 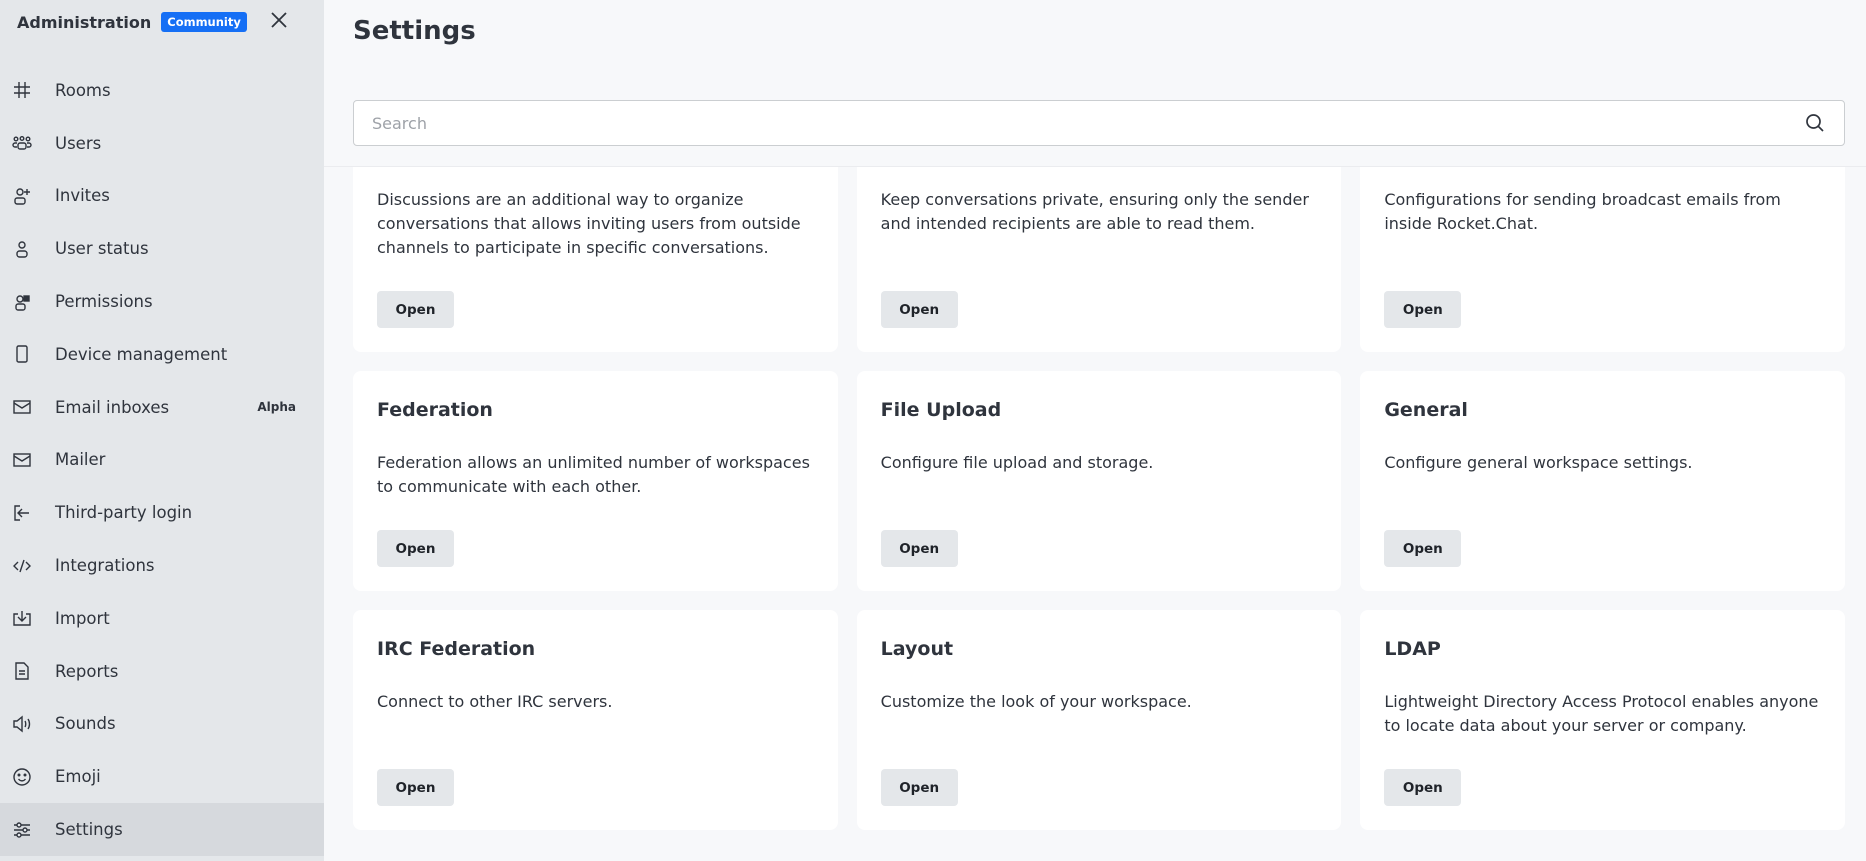 What do you see at coordinates (22, 196) in the screenshot?
I see `user-plus-icon` at bounding box center [22, 196].